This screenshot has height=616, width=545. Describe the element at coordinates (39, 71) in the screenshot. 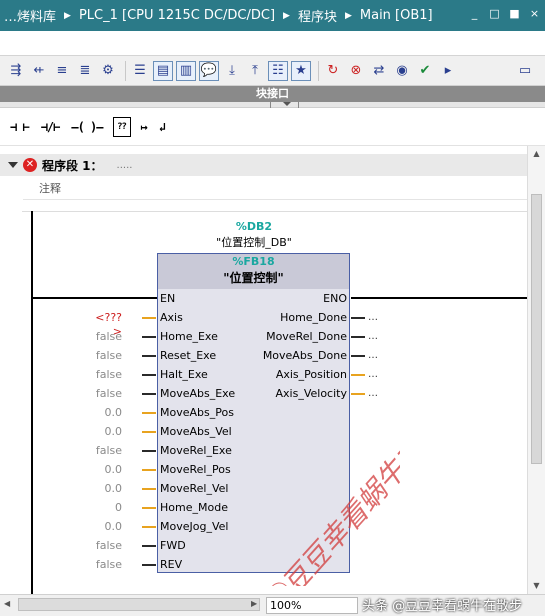

I see `delete-network-icon: ⇷` at that location.